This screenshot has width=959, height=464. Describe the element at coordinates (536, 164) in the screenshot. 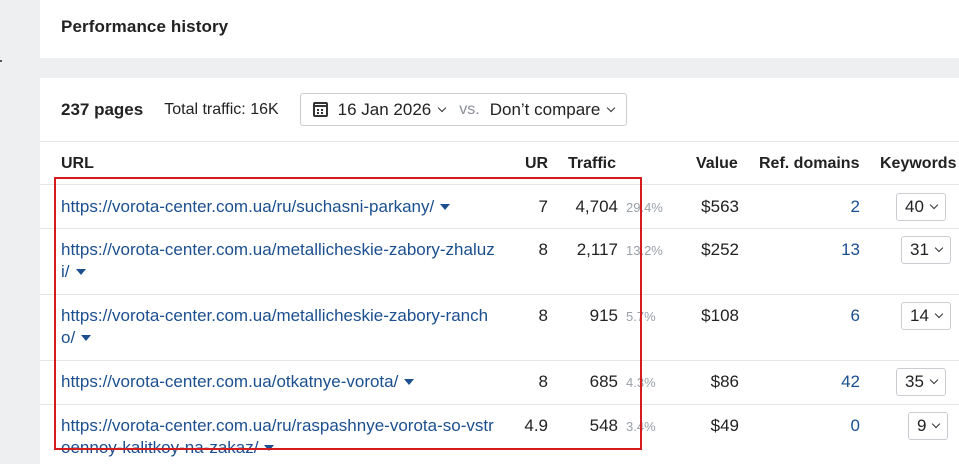

I see `column-ur: UR` at that location.